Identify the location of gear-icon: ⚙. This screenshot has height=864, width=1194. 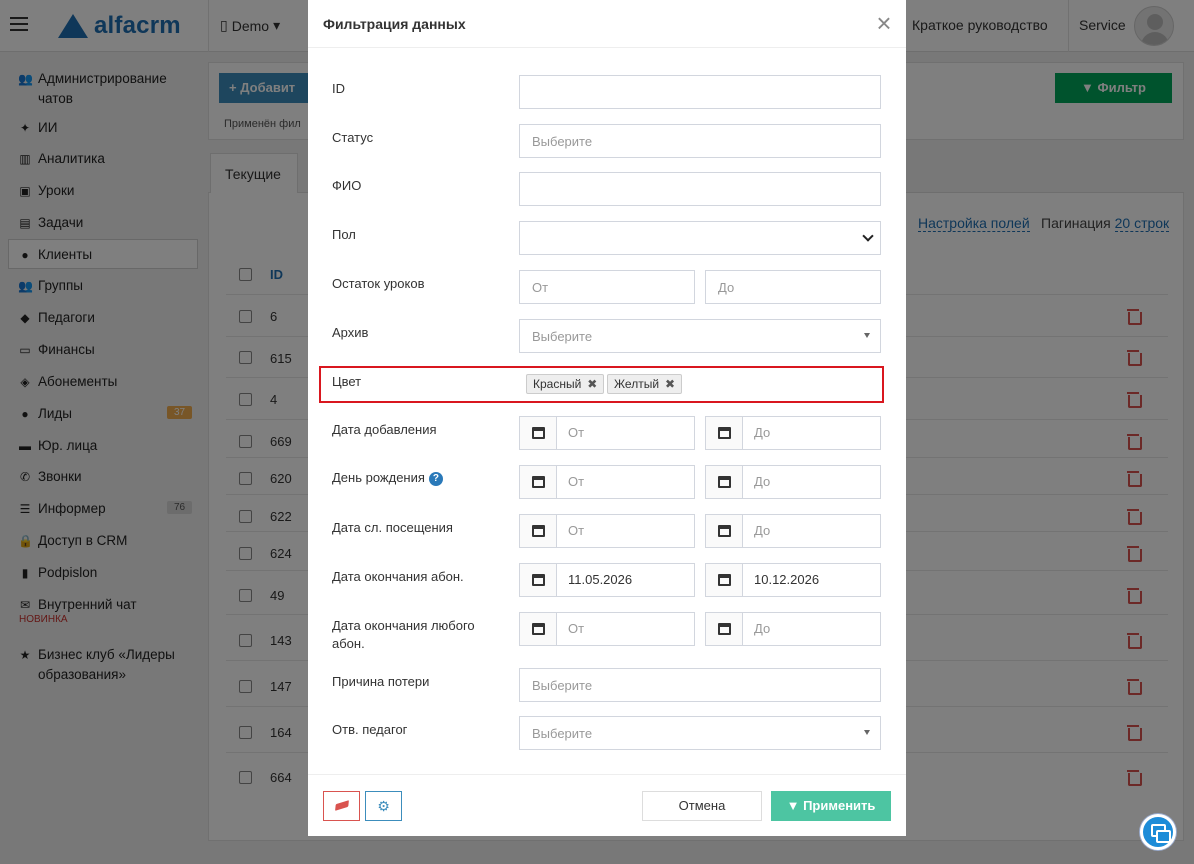
(383, 806).